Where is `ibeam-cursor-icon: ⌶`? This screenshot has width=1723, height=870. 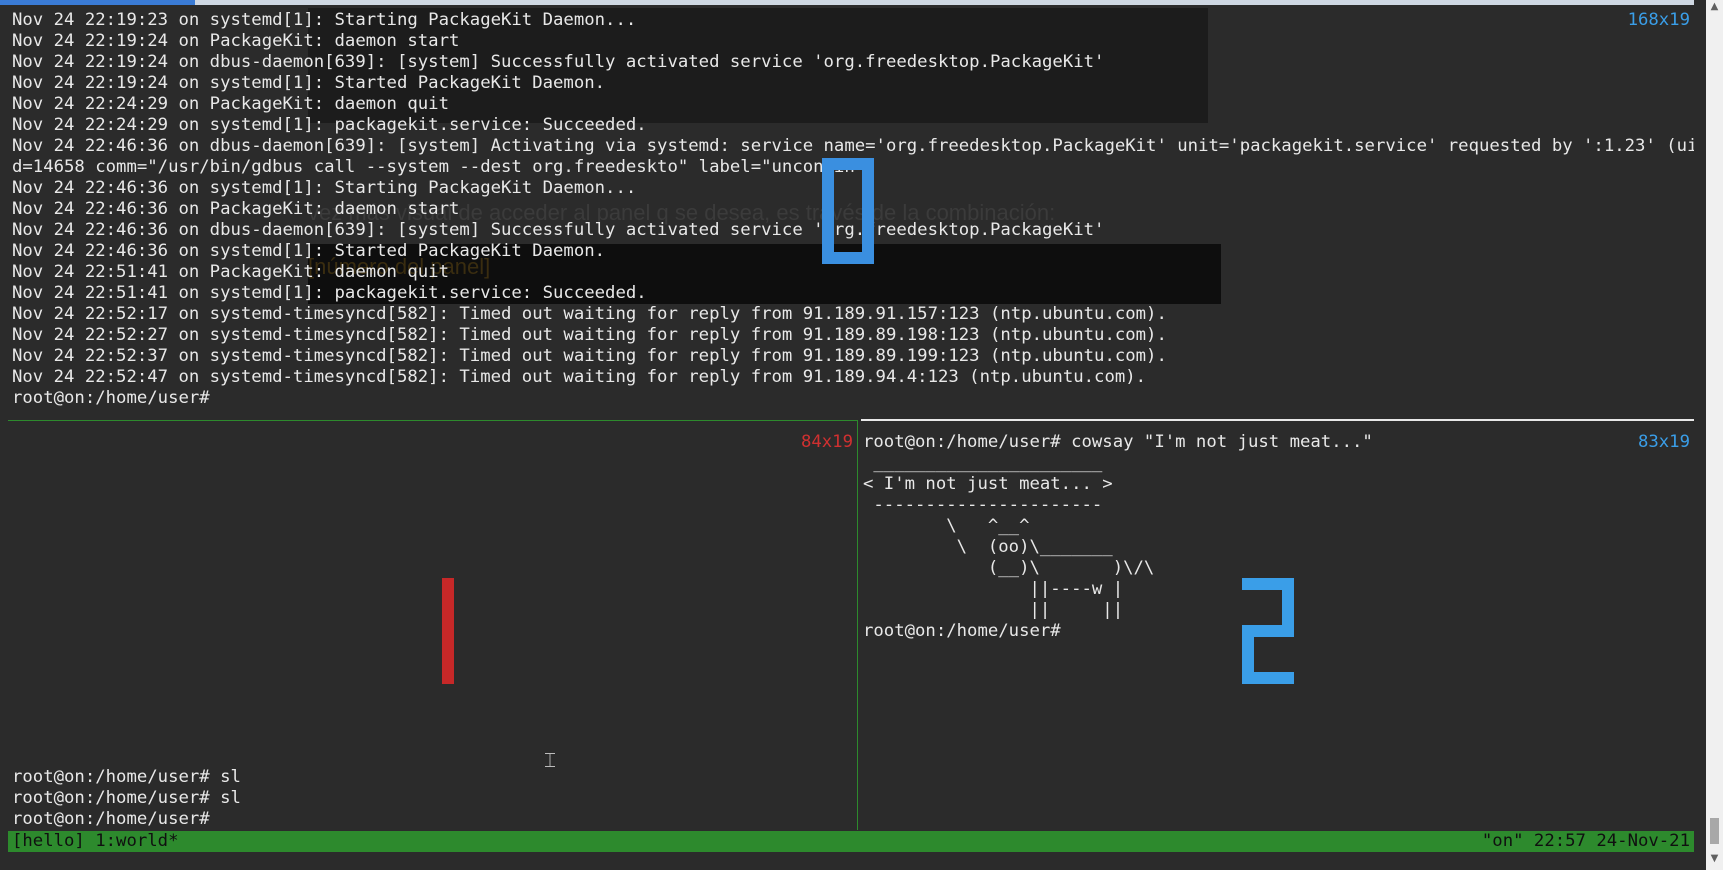 ibeam-cursor-icon: ⌶ is located at coordinates (550, 760).